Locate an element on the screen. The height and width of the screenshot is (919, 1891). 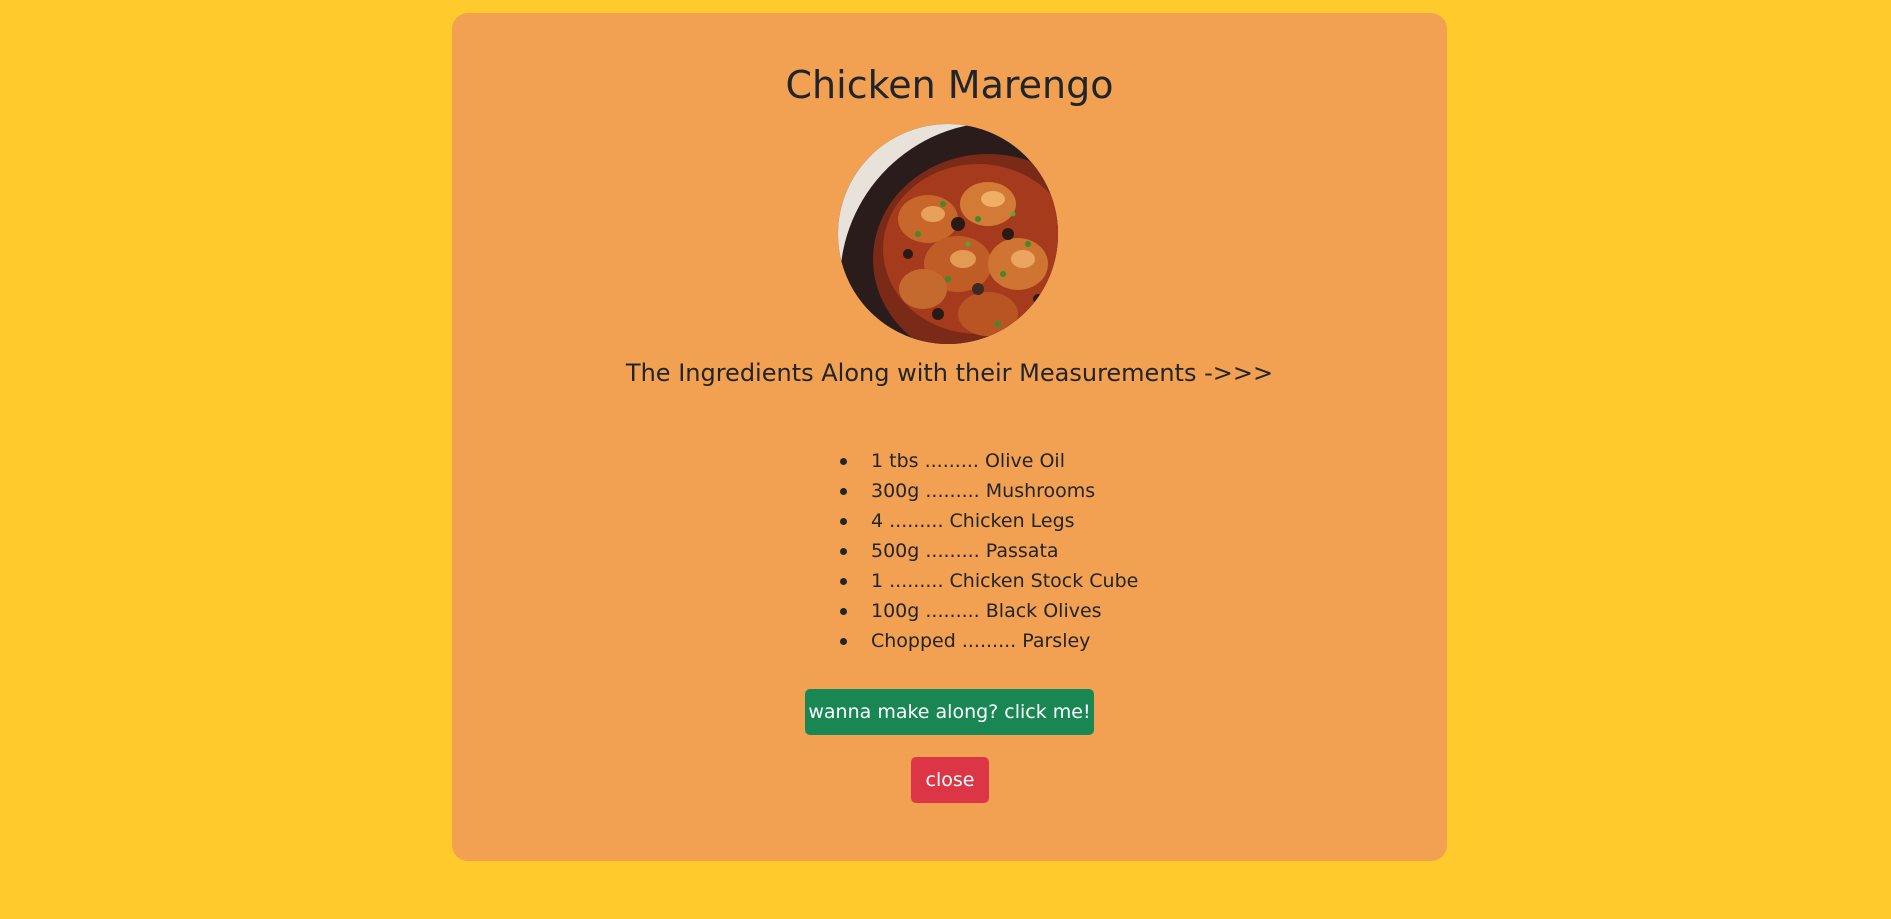
list-item: 1 ......... Chicken Stock Cube is located at coordinates (978, 581).